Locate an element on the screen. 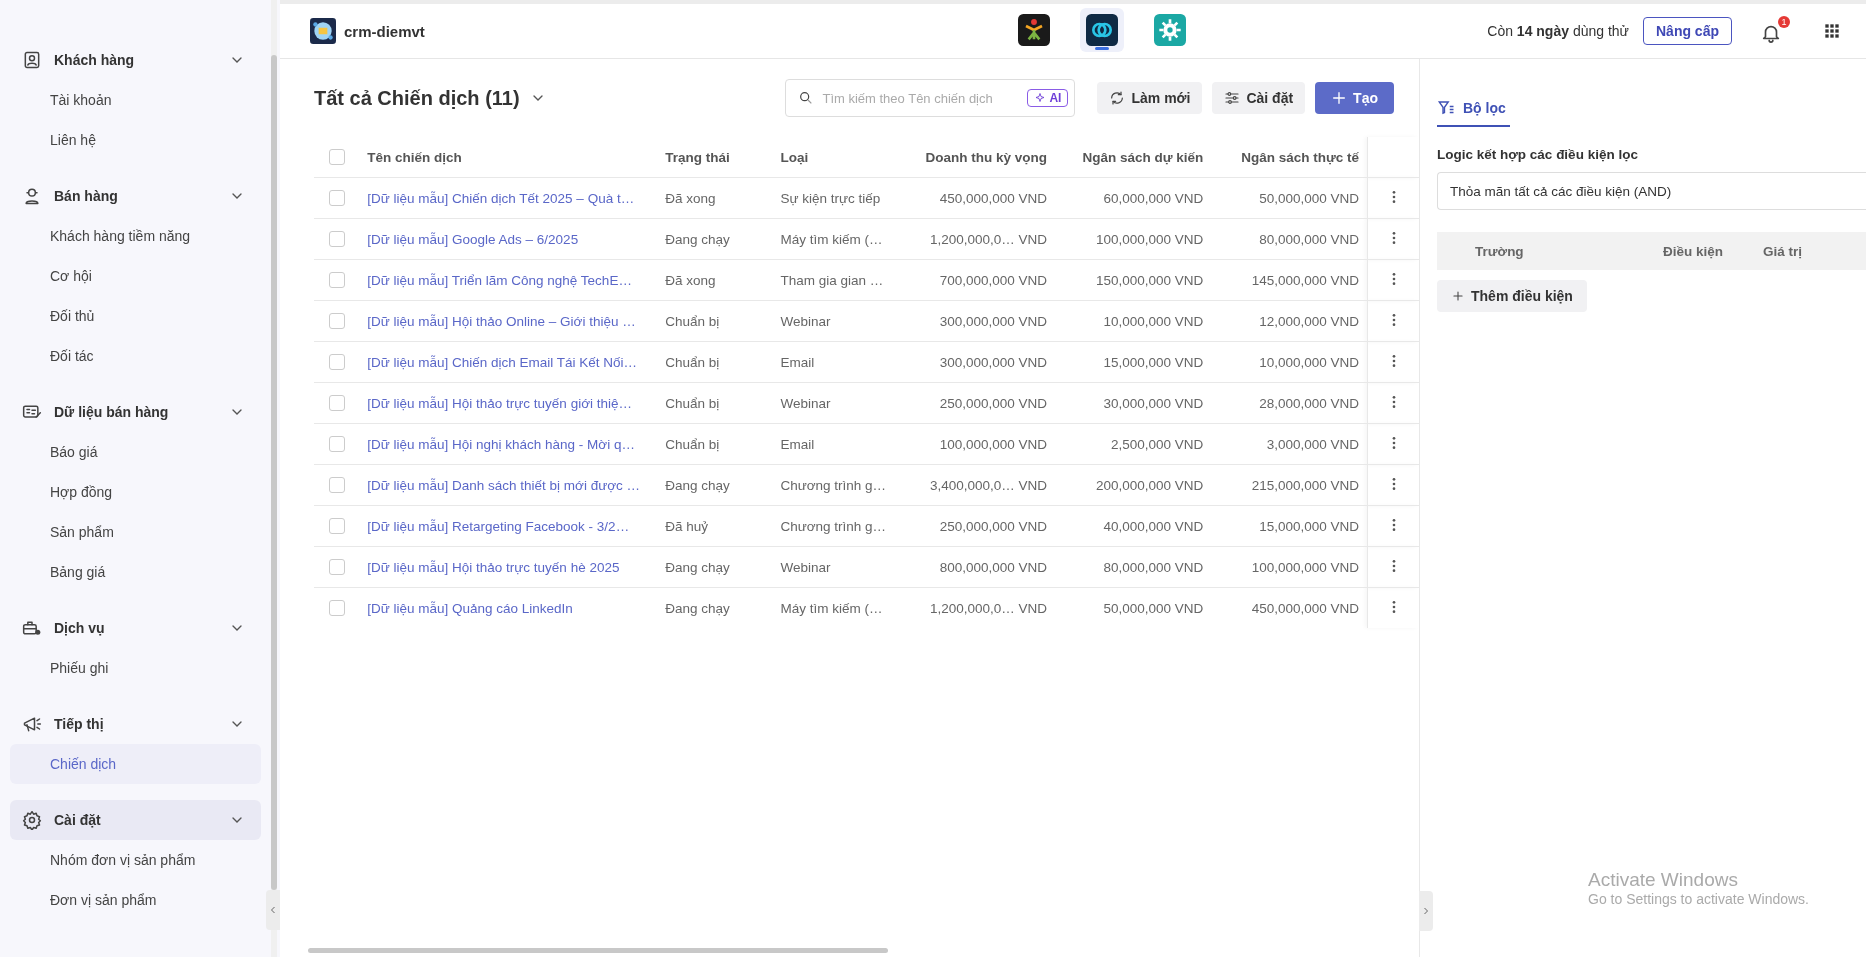 This screenshot has width=1866, height=957. sidebar-item: Báo giá is located at coordinates (135, 452).